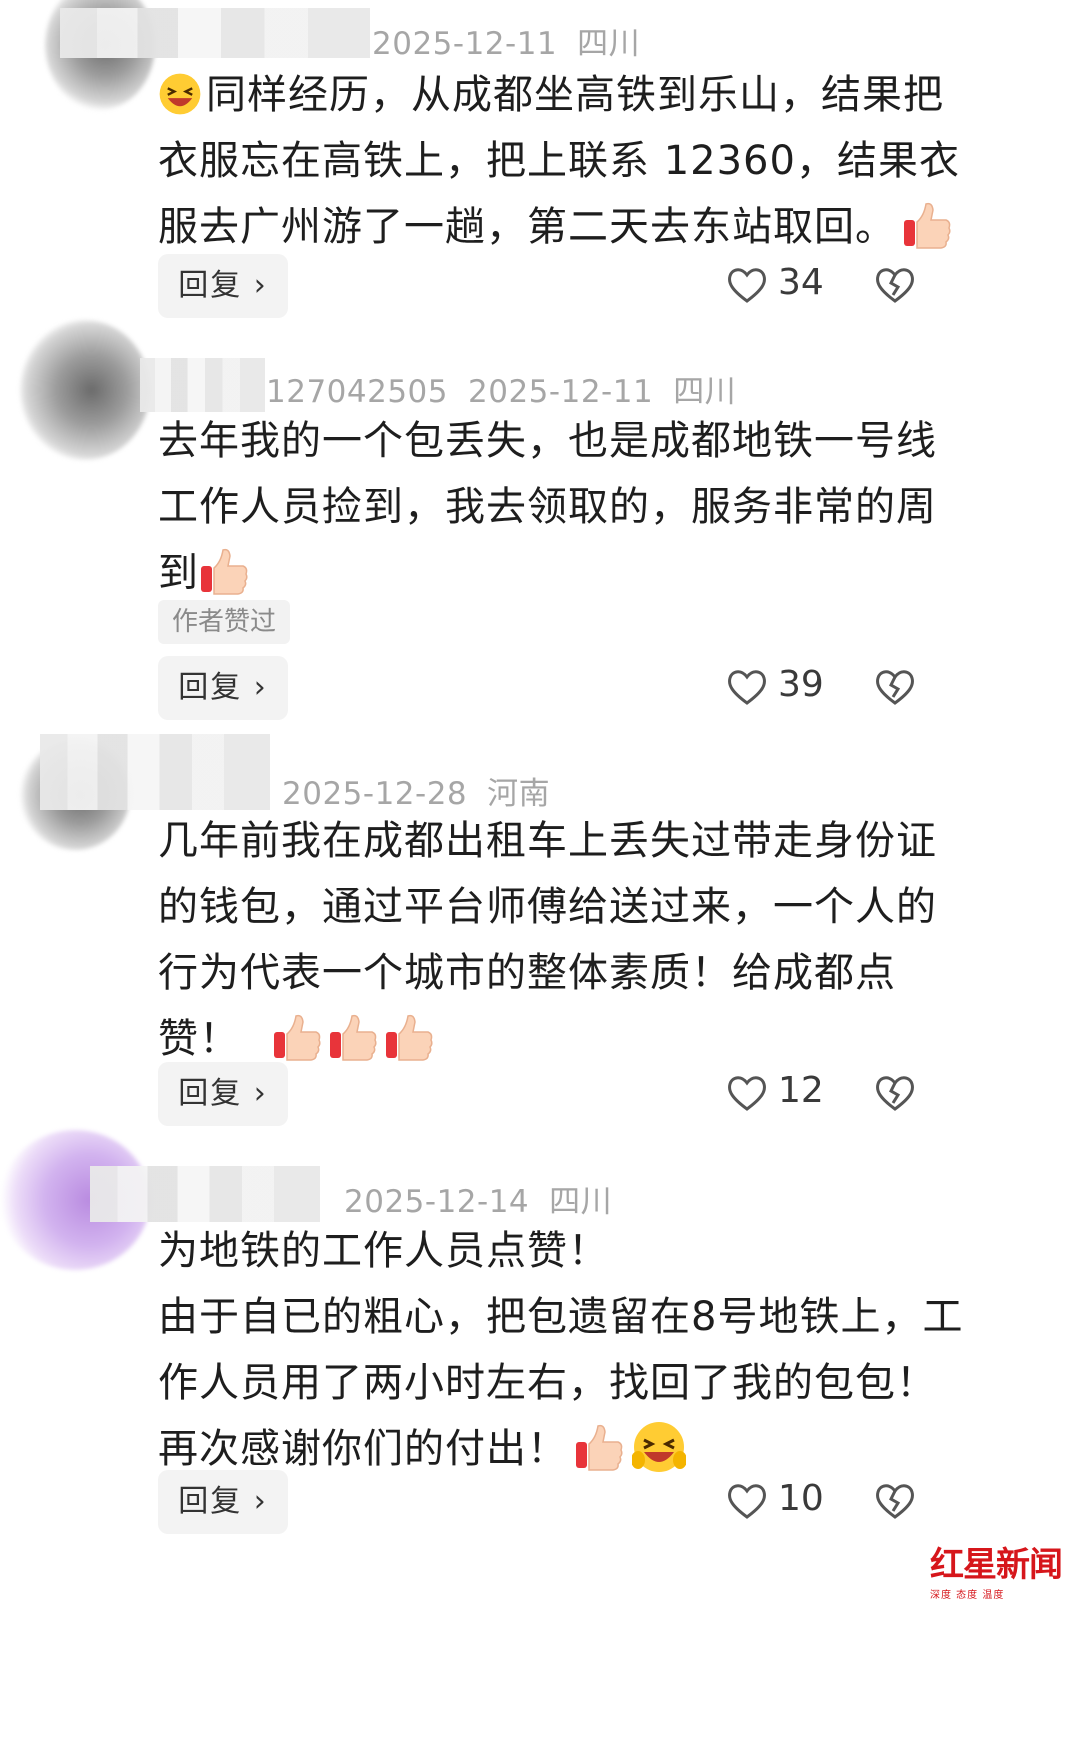  What do you see at coordinates (437, 1202) in the screenshot?
I see `comment-date: 2025-12-14` at bounding box center [437, 1202].